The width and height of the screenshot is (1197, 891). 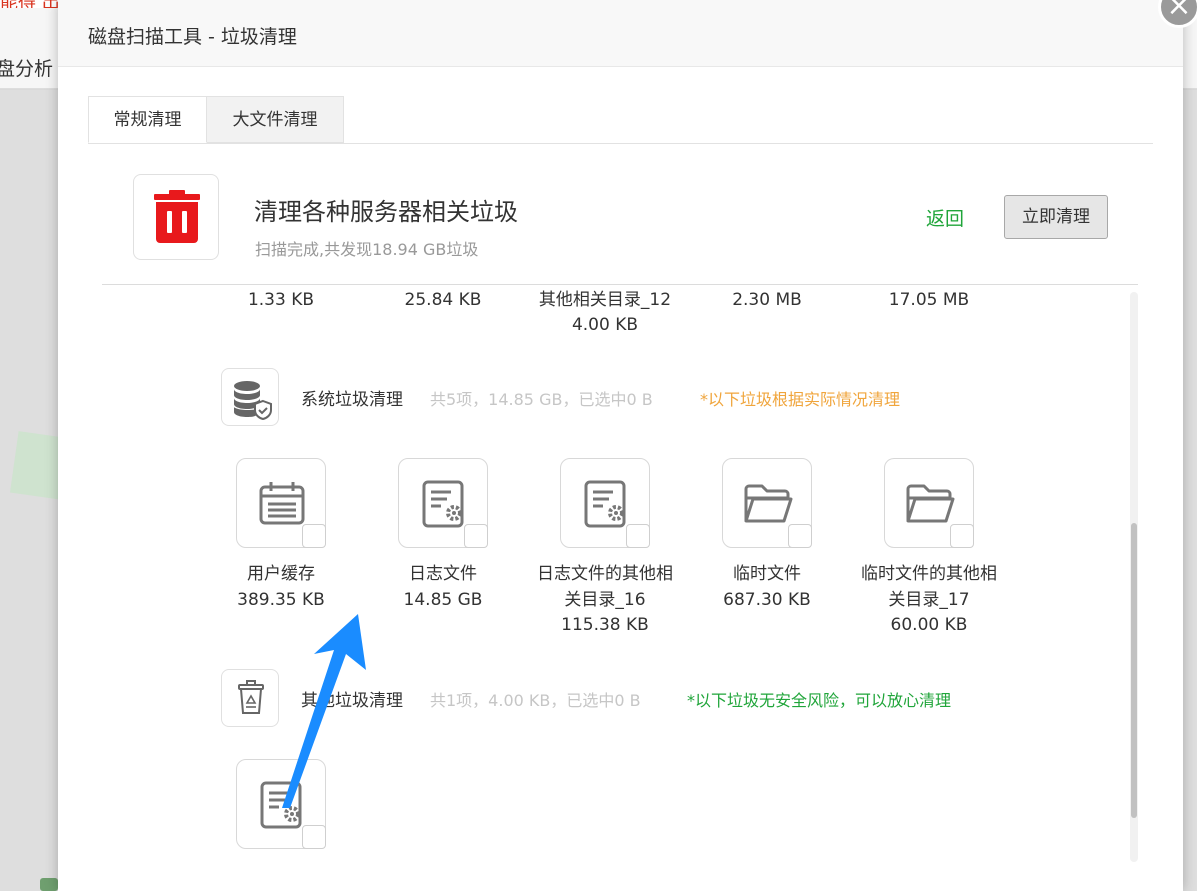 I want to click on item-label: 用户缓存 389.35 KB, so click(x=281, y=587).